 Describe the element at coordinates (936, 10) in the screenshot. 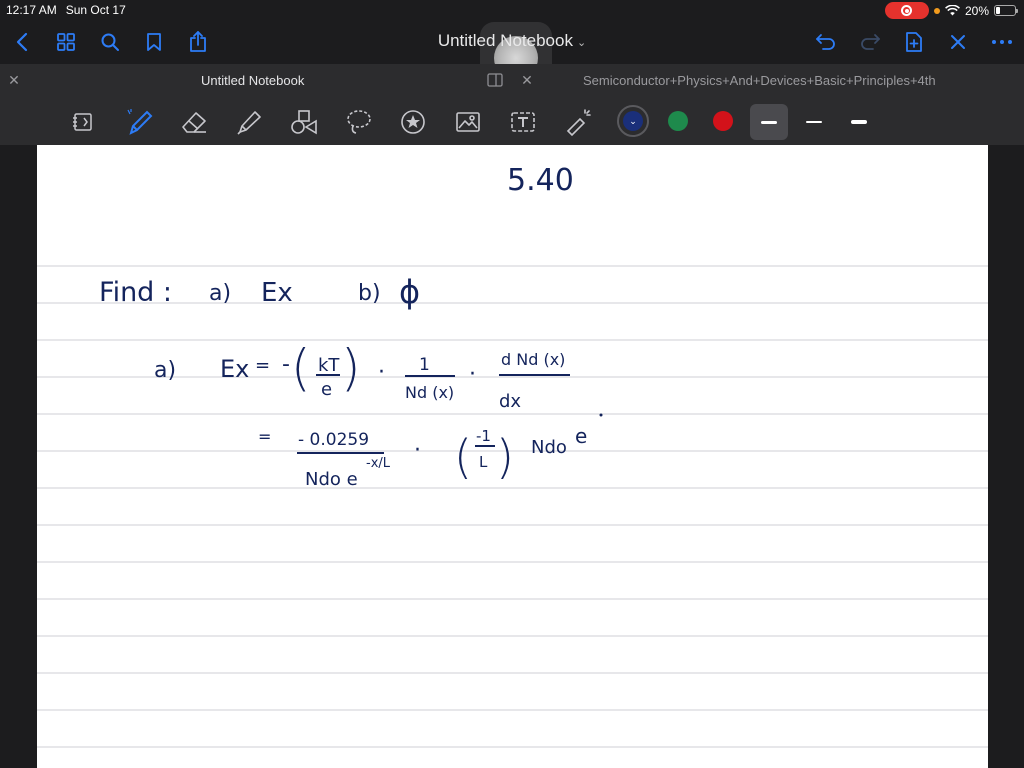

I see `microphone-indicator-icon` at that location.